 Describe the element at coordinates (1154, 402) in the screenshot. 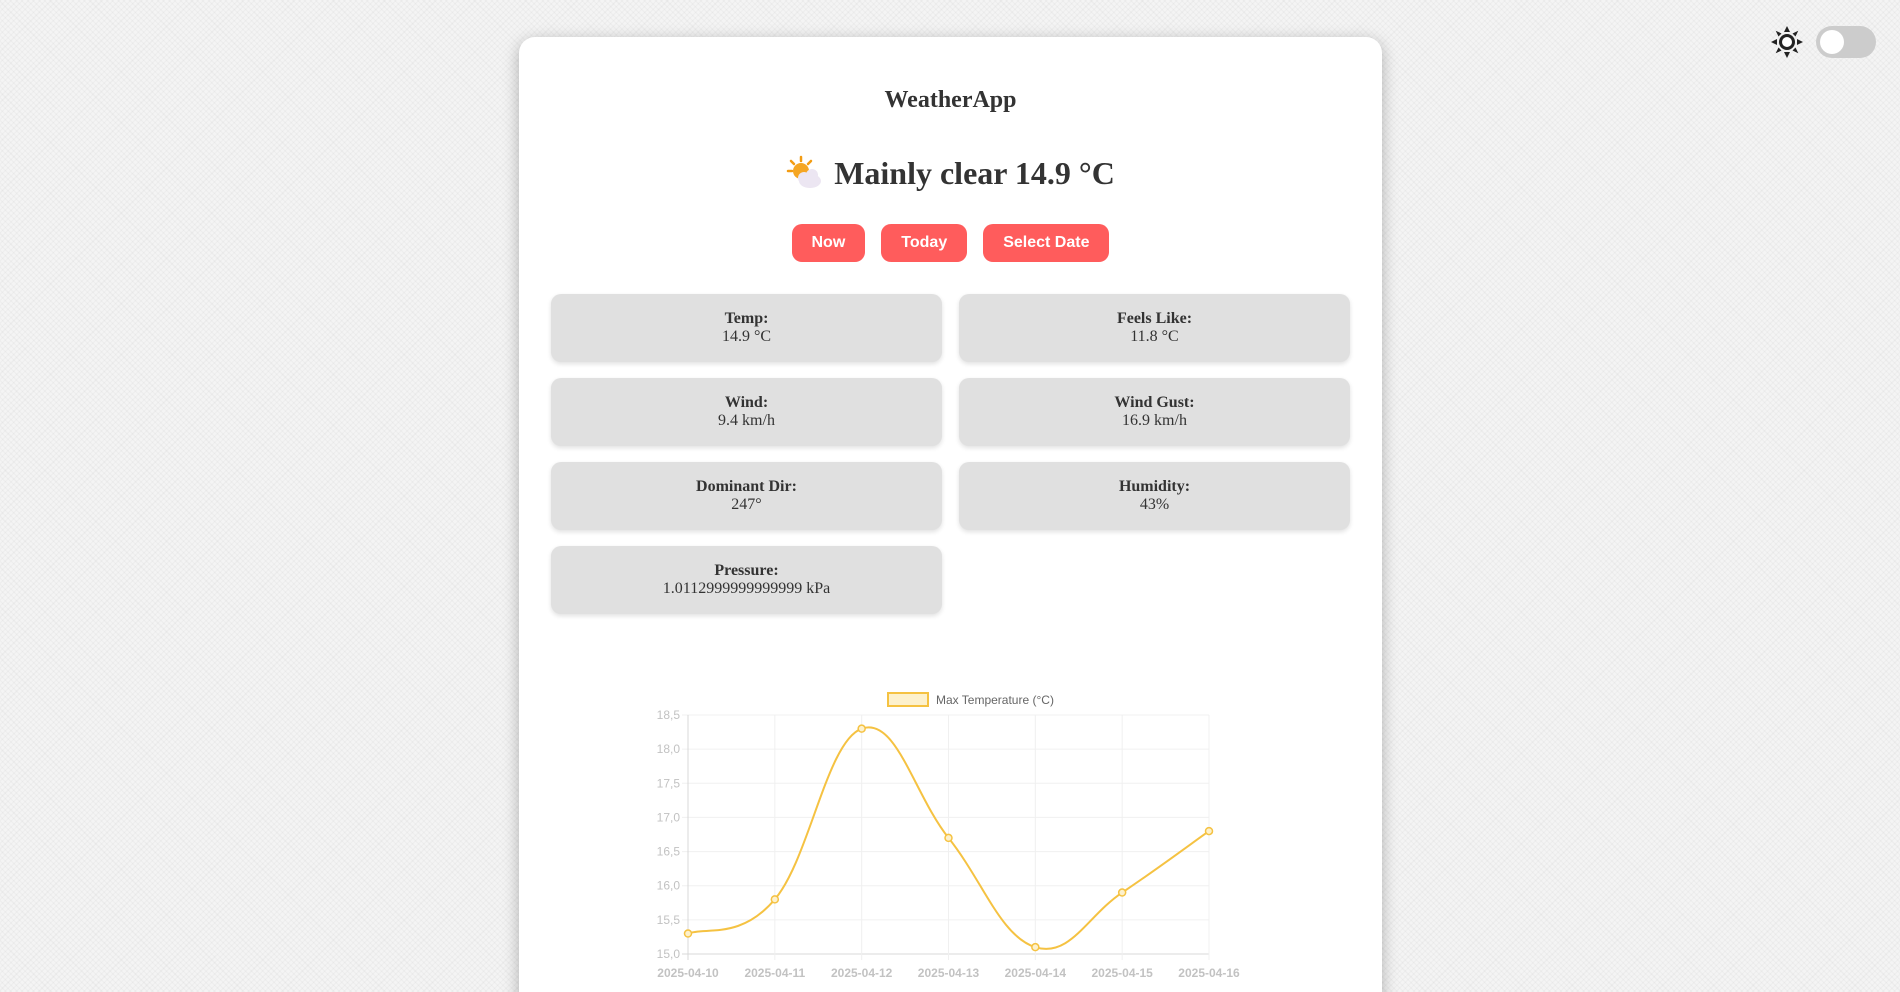

I see `metric-label: Wind Gust:` at that location.